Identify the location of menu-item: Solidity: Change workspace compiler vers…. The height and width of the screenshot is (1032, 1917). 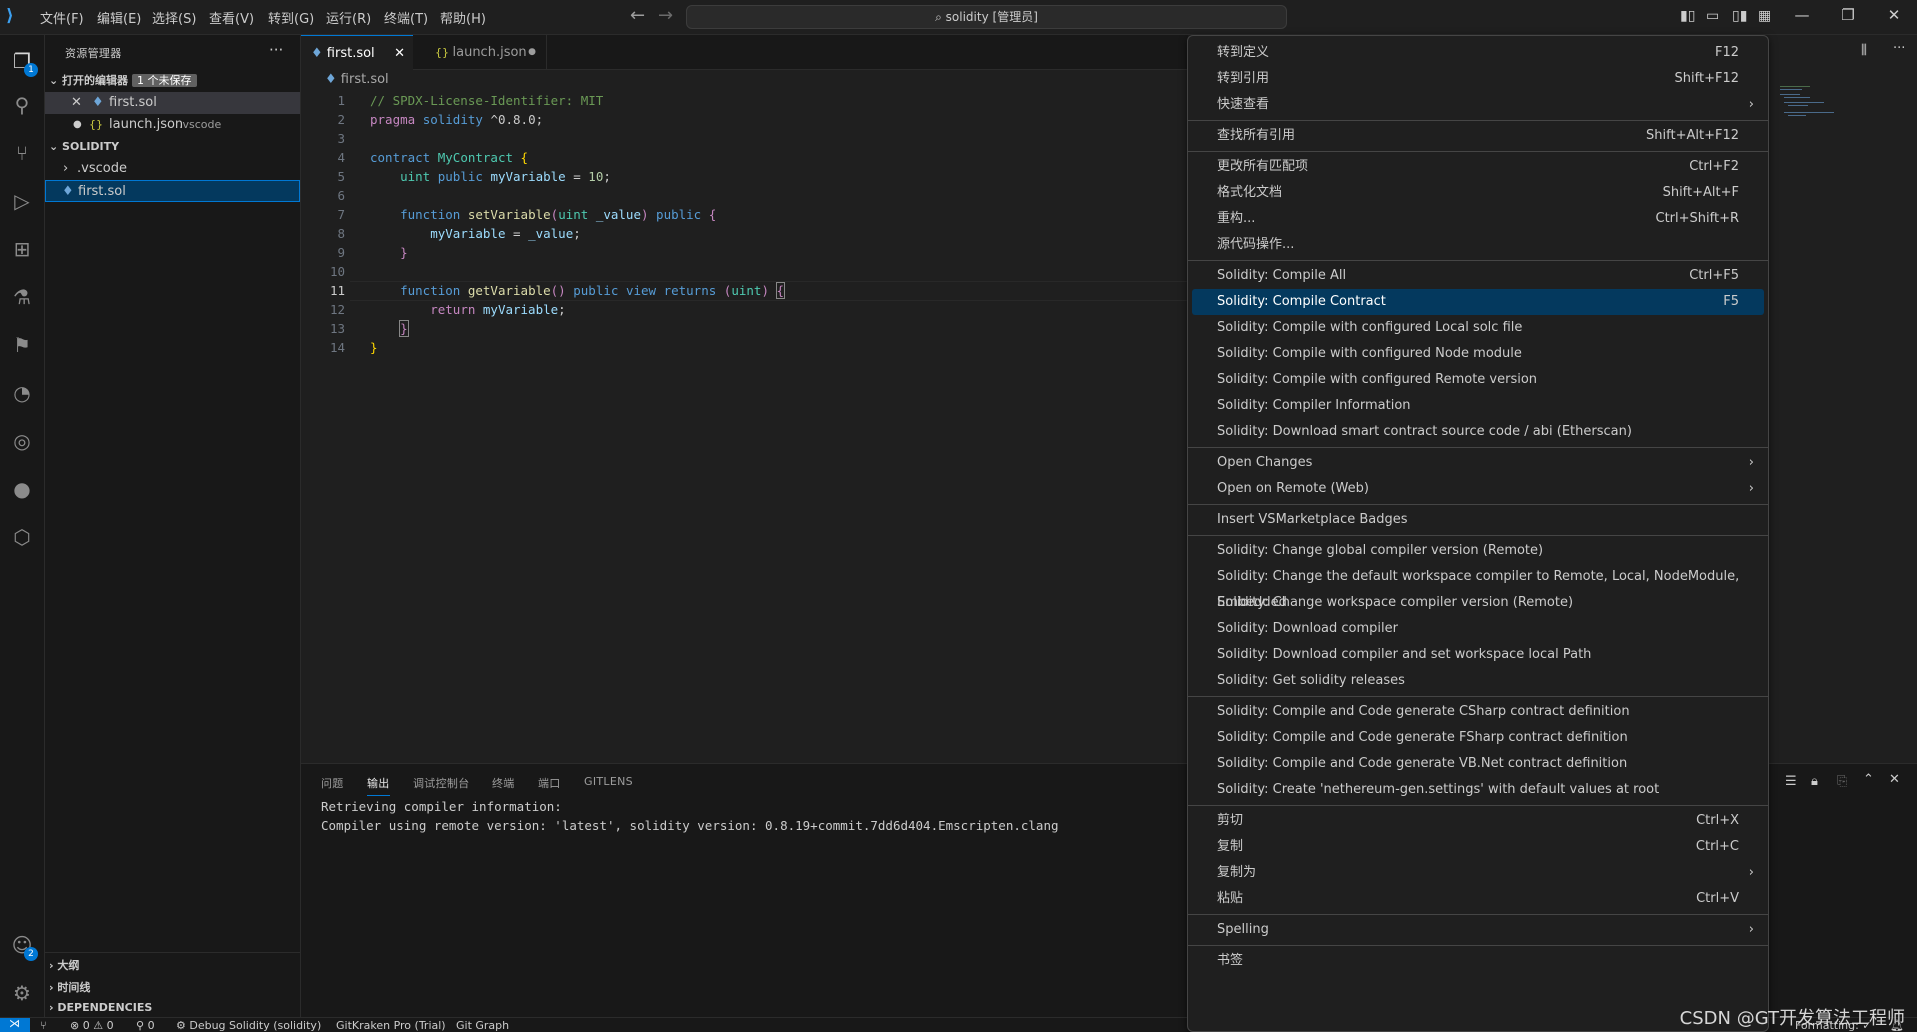
(1478, 603).